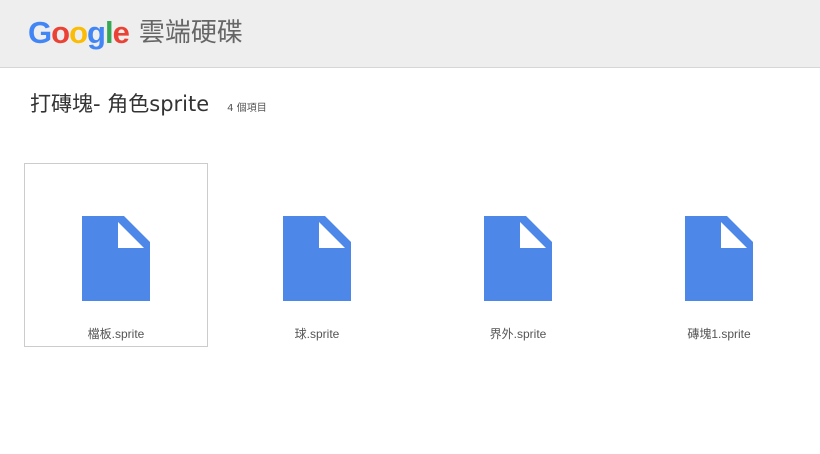 The width and height of the screenshot is (820, 454). Describe the element at coordinates (410, 34) in the screenshot. I see `app-header: Google 雲端硬碟` at that location.